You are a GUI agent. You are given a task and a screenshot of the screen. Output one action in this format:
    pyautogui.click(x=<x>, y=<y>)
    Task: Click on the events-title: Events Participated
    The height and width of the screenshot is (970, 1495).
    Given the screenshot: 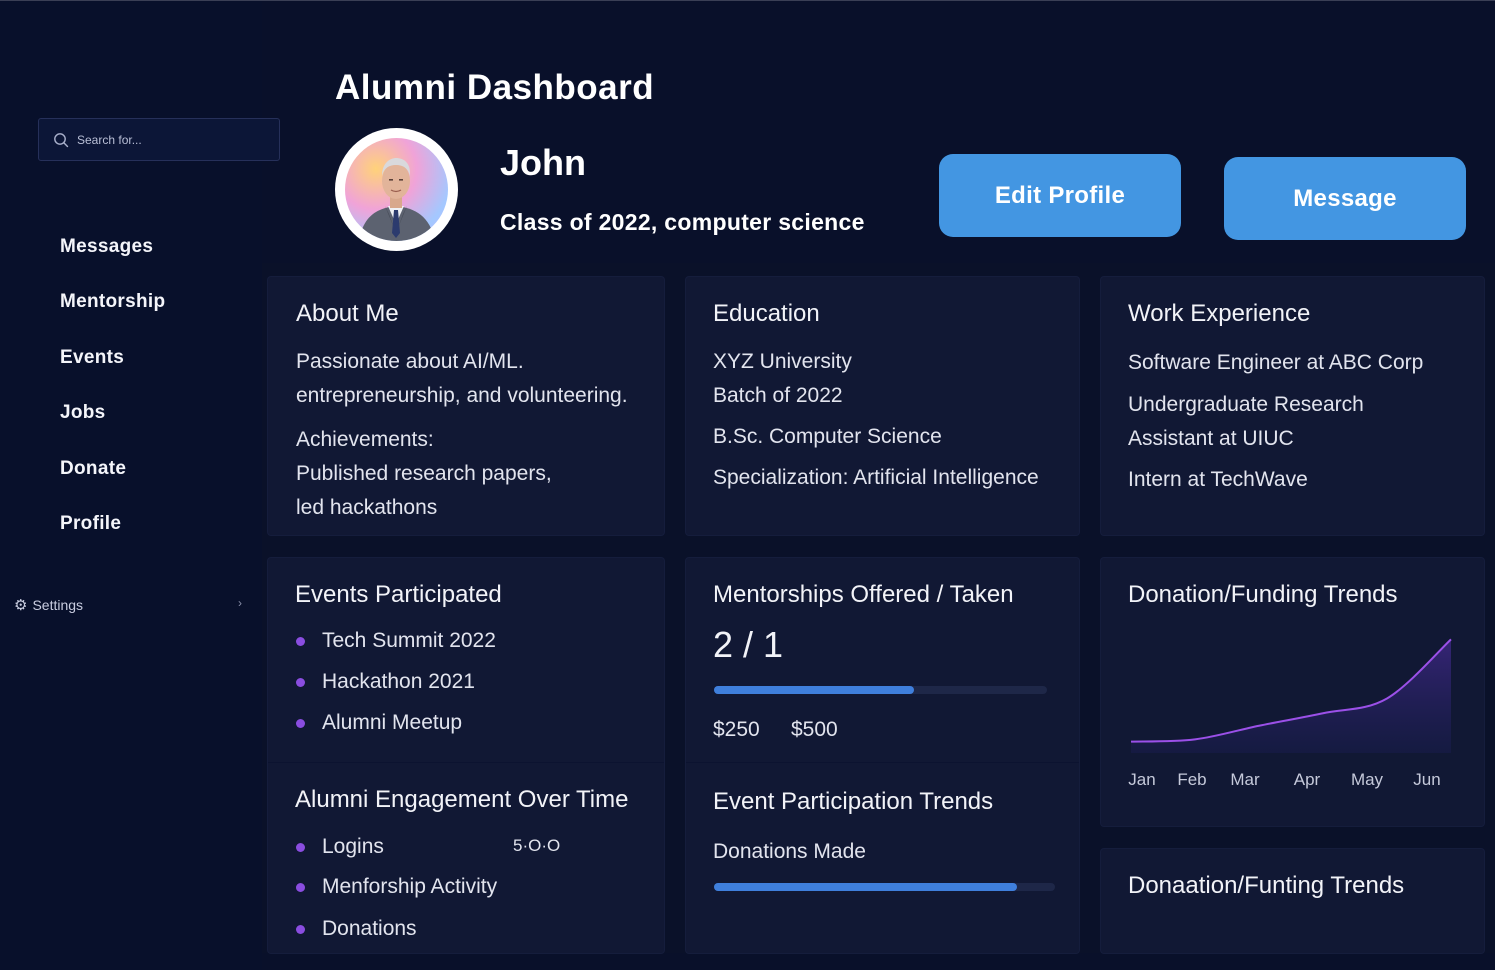 What is the action you would take?
    pyautogui.click(x=398, y=594)
    